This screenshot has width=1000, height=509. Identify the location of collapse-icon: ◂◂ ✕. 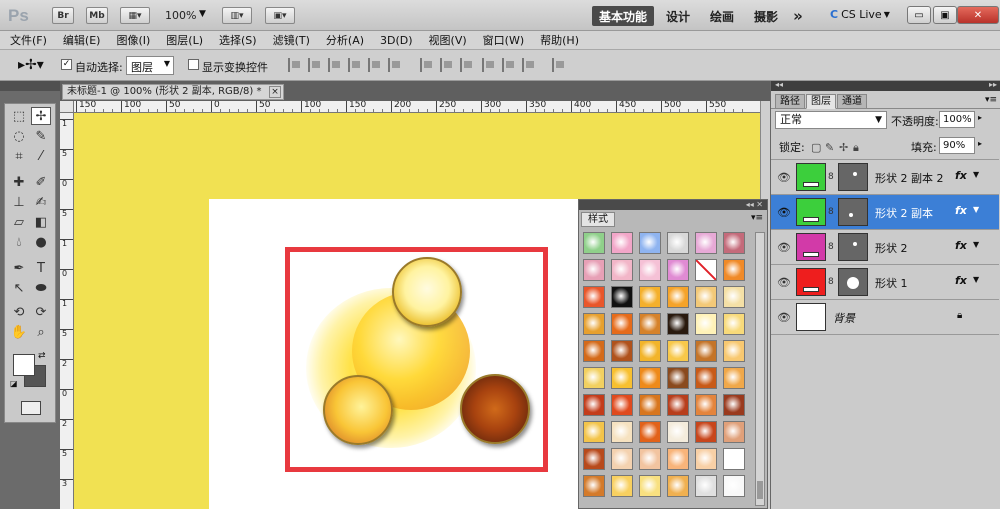
(754, 204).